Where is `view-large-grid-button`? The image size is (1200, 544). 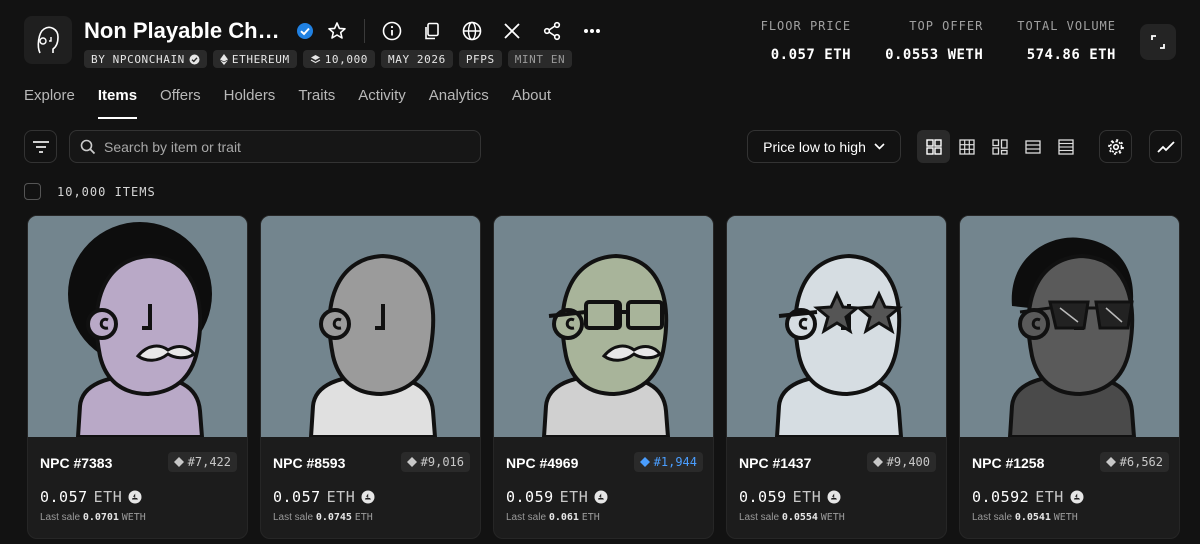 view-large-grid-button is located at coordinates (933, 146).